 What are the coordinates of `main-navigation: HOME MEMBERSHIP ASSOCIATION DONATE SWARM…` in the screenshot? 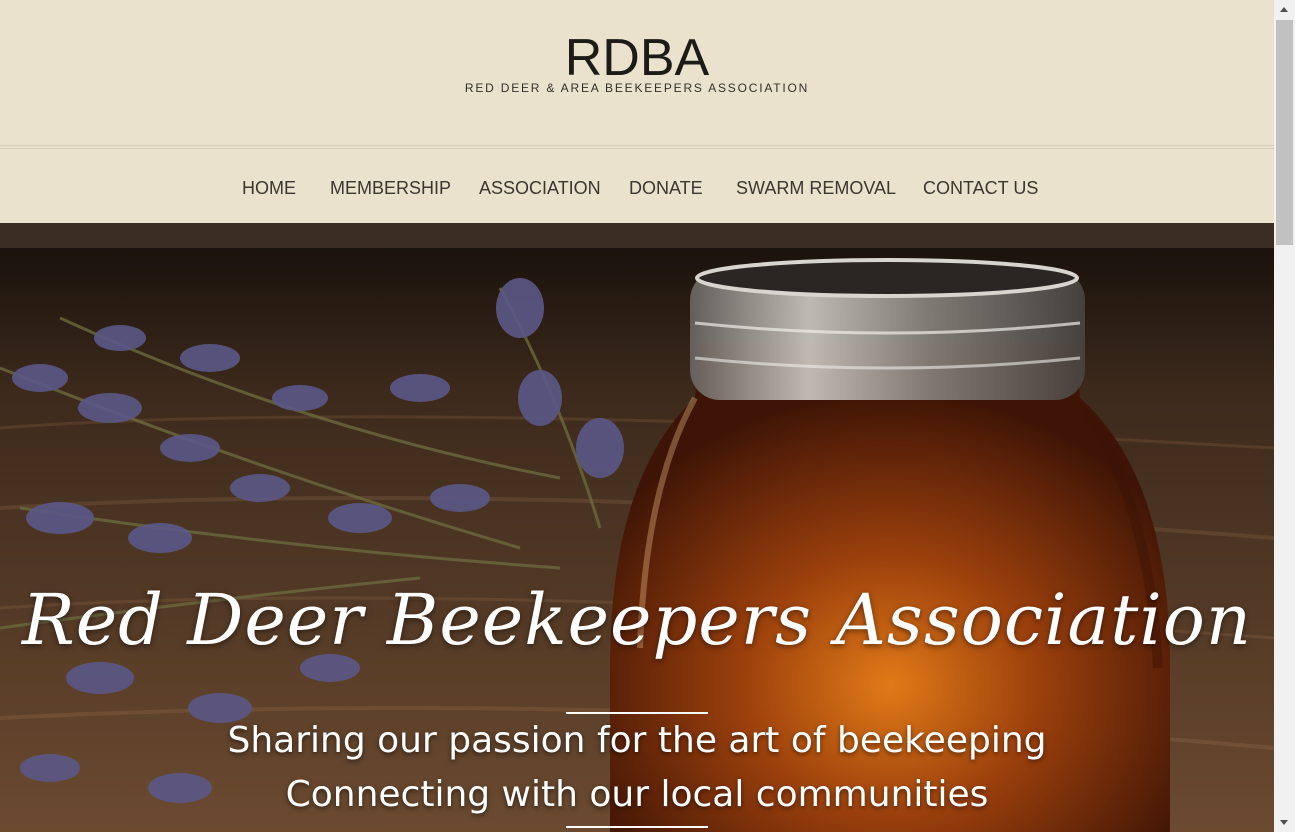 It's located at (637, 186).